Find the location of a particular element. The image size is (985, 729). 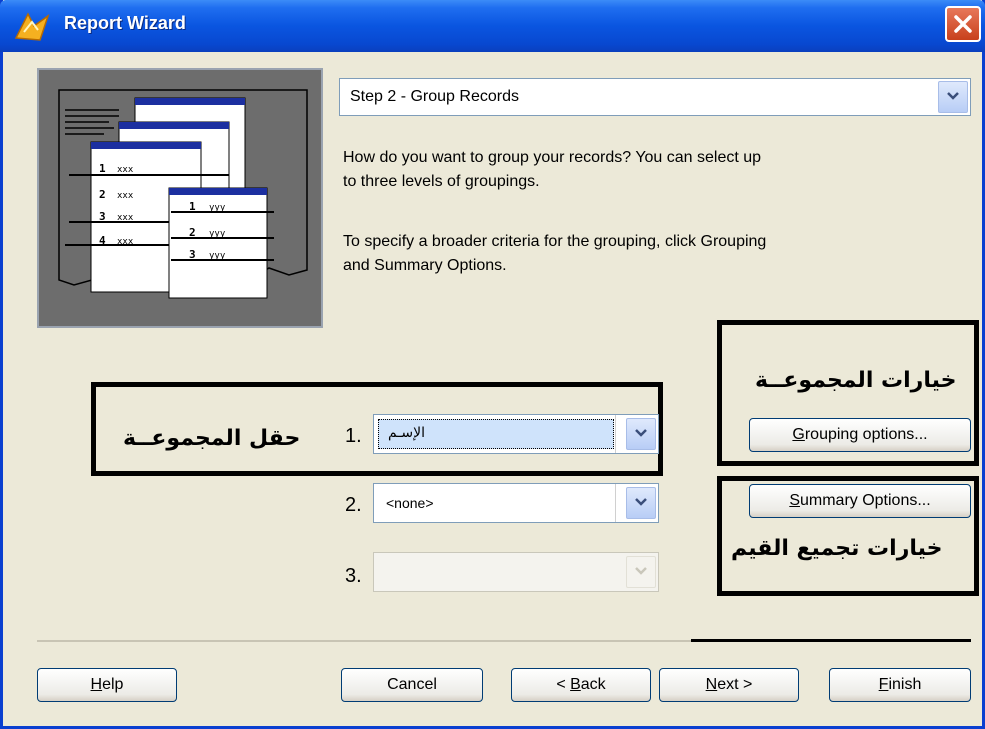

report-wizard-icon is located at coordinates (32, 26).